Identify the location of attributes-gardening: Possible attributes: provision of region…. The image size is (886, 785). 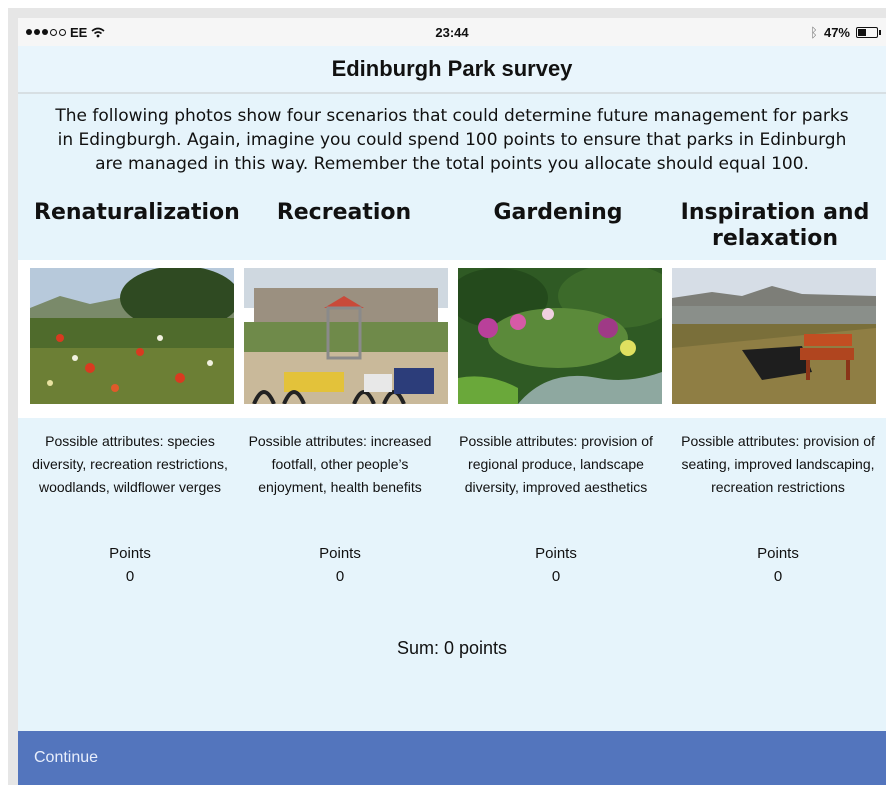
(556, 464).